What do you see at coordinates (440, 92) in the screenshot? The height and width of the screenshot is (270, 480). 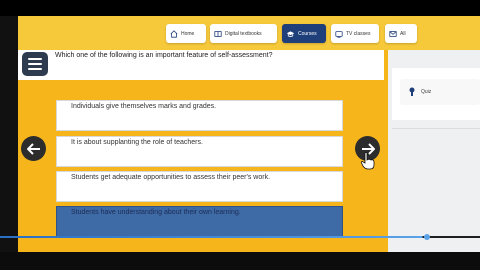 I see `sidebar-item-quiz: Quiz` at bounding box center [440, 92].